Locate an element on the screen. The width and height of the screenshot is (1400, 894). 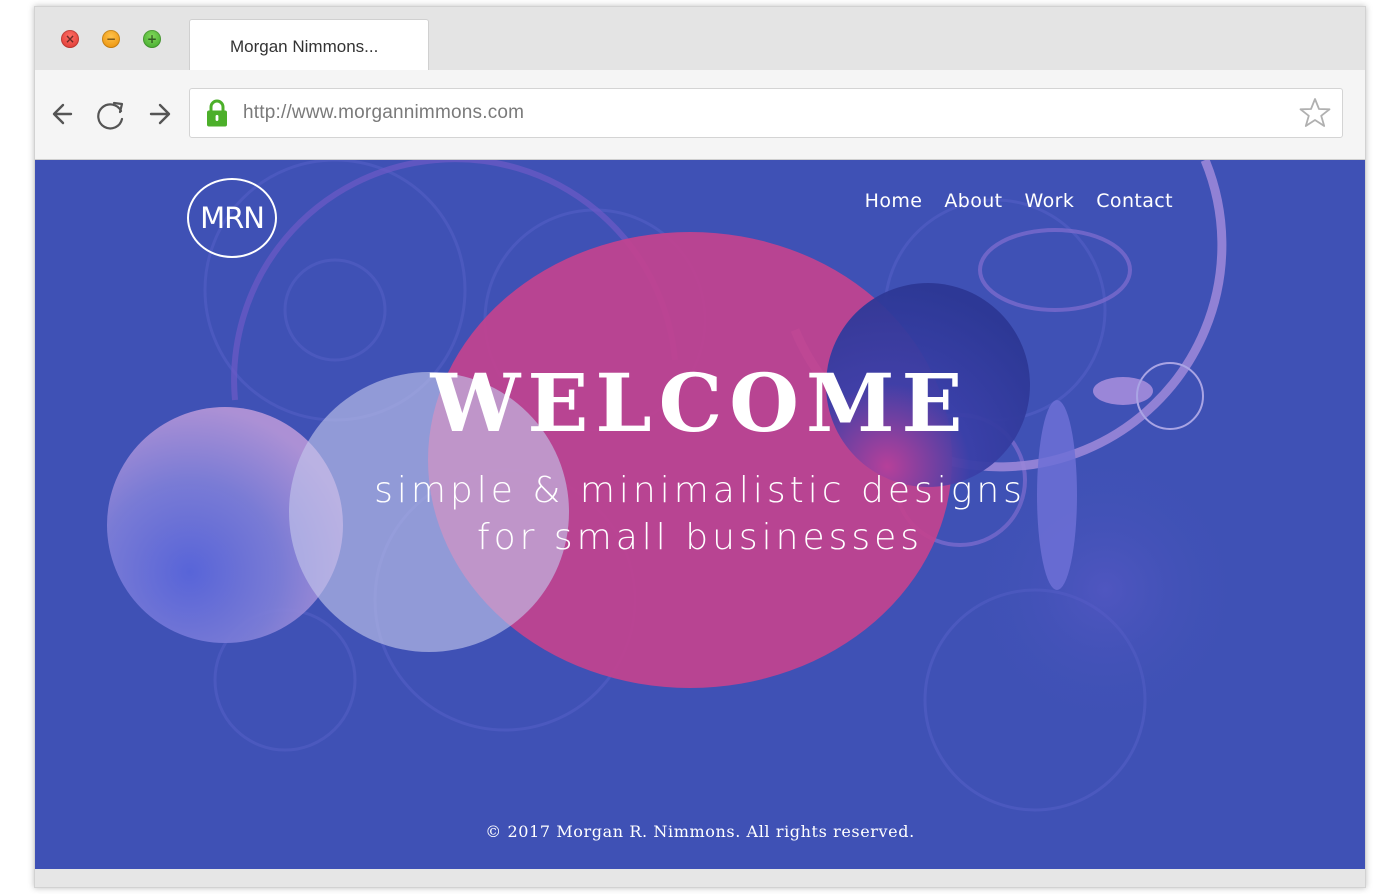
browser-status-bar is located at coordinates (700, 878).